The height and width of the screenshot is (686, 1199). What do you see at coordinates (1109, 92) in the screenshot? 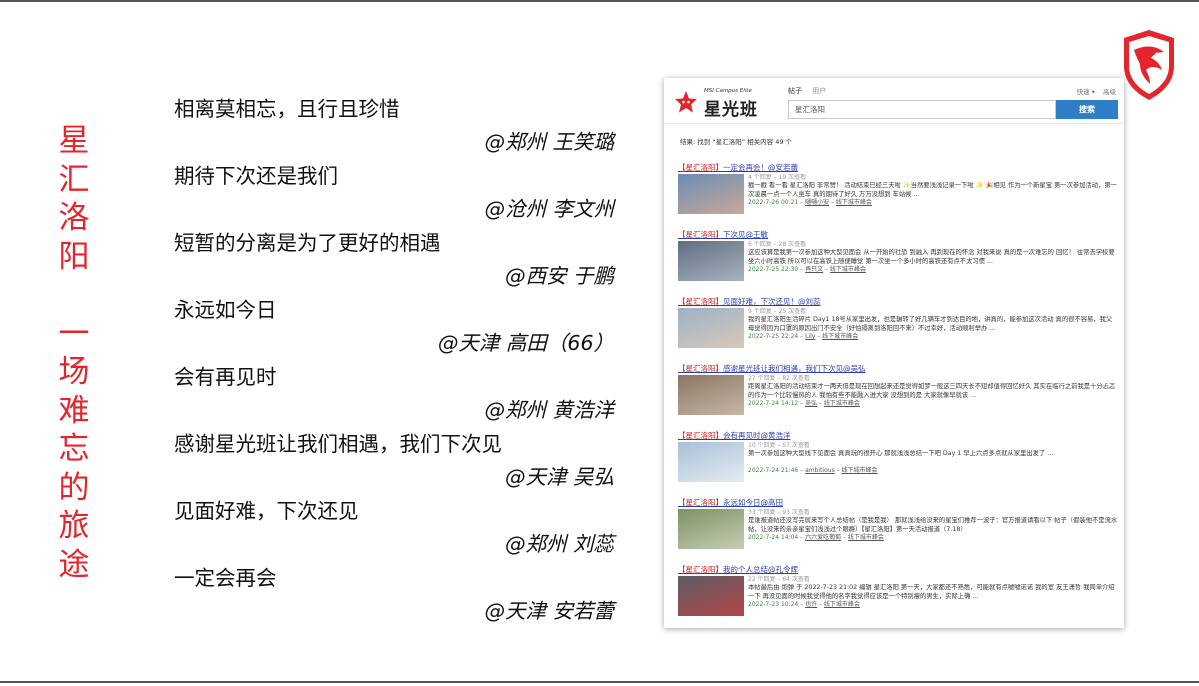
I see `advanced-link: 高级` at bounding box center [1109, 92].